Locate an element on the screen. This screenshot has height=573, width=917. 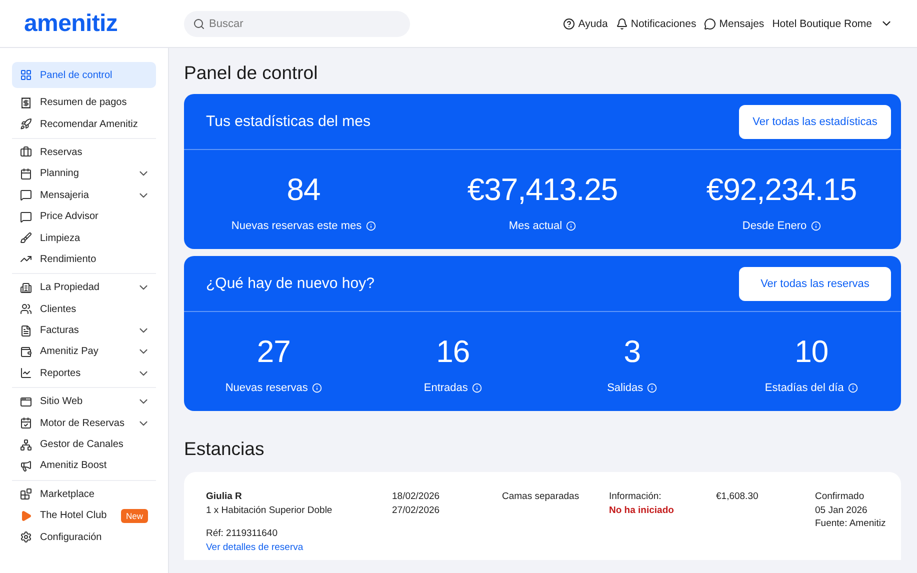
sidebar-item: Marketplace is located at coordinates (84, 495).